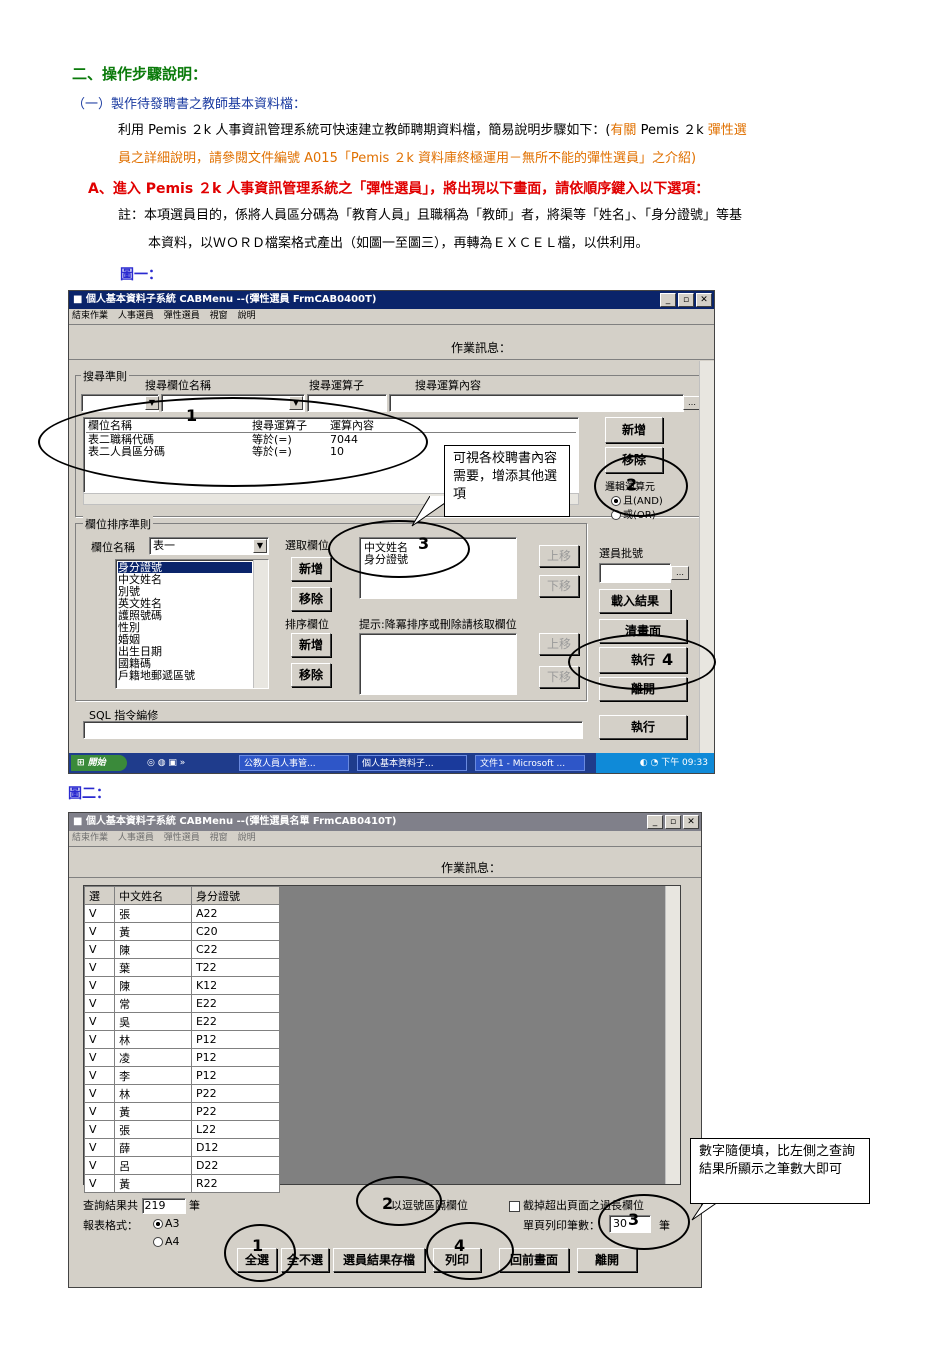 This screenshot has height=1345, width=950. What do you see at coordinates (99, 763) in the screenshot?
I see `start-button: ⊞ 開始` at bounding box center [99, 763].